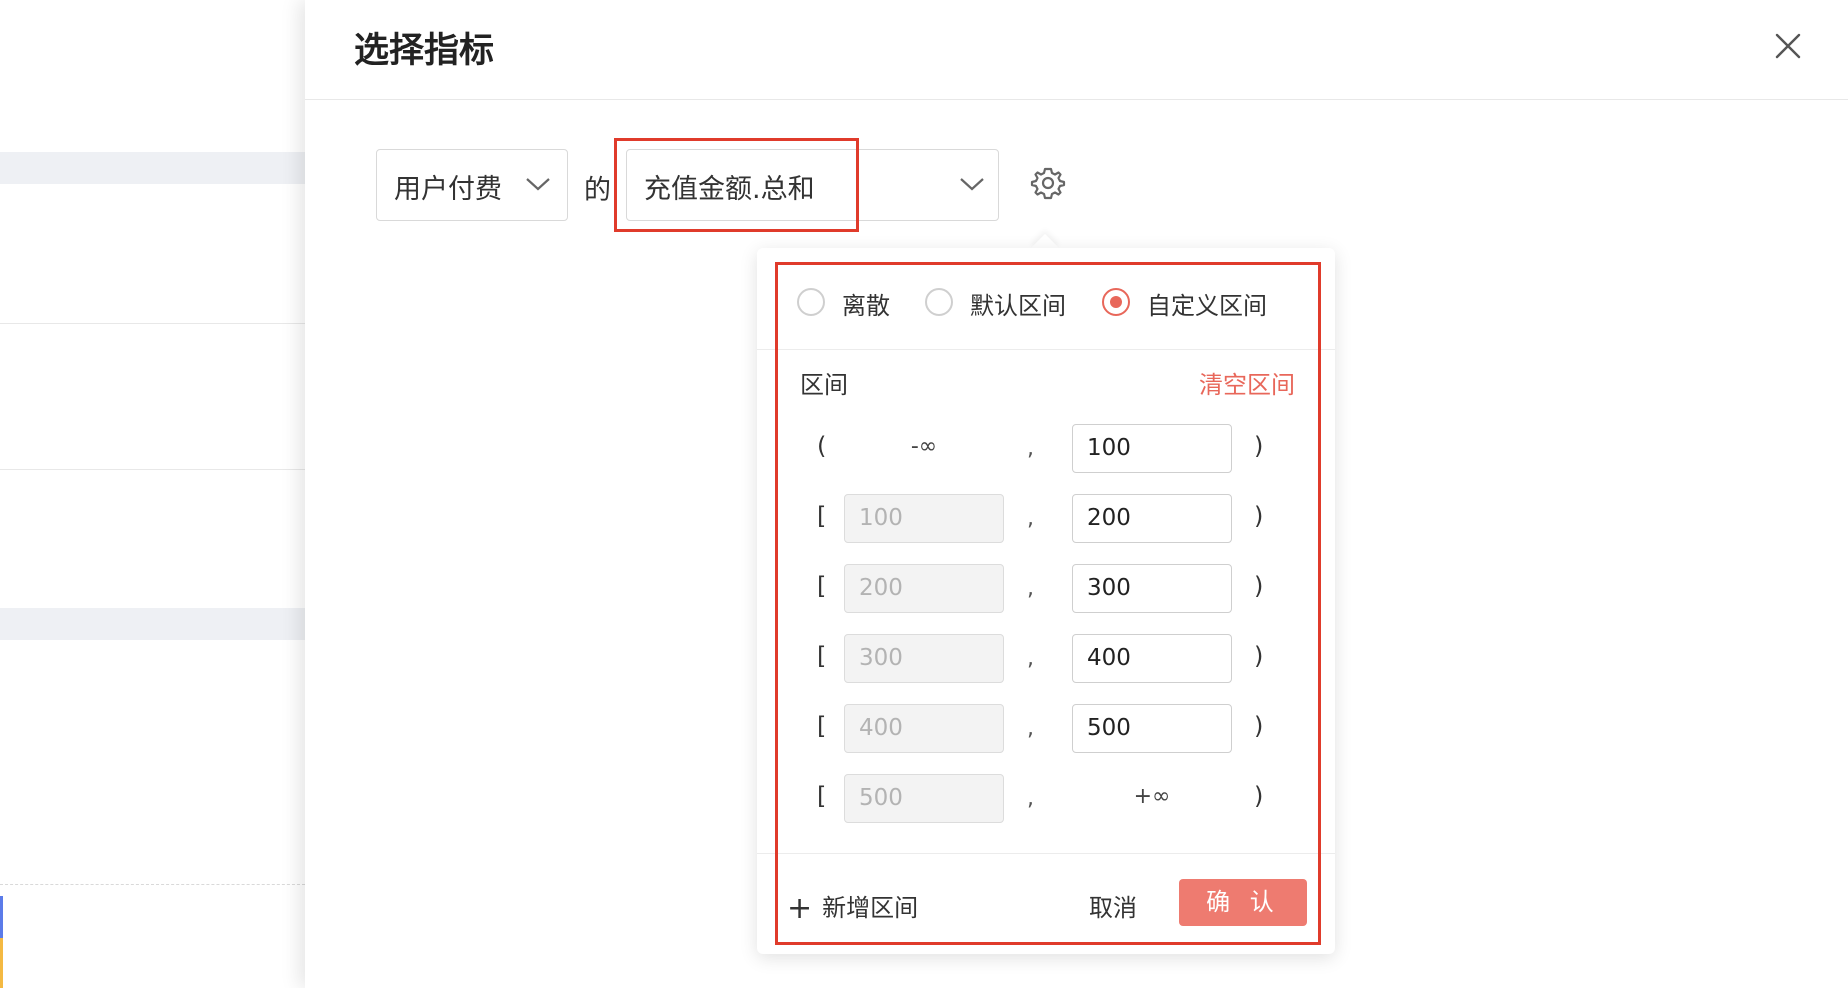 Image resolution: width=1848 pixels, height=988 pixels. Describe the element at coordinates (1046, 903) in the screenshot. I see `popover-footer: + 新增区间 取消 确 认` at that location.